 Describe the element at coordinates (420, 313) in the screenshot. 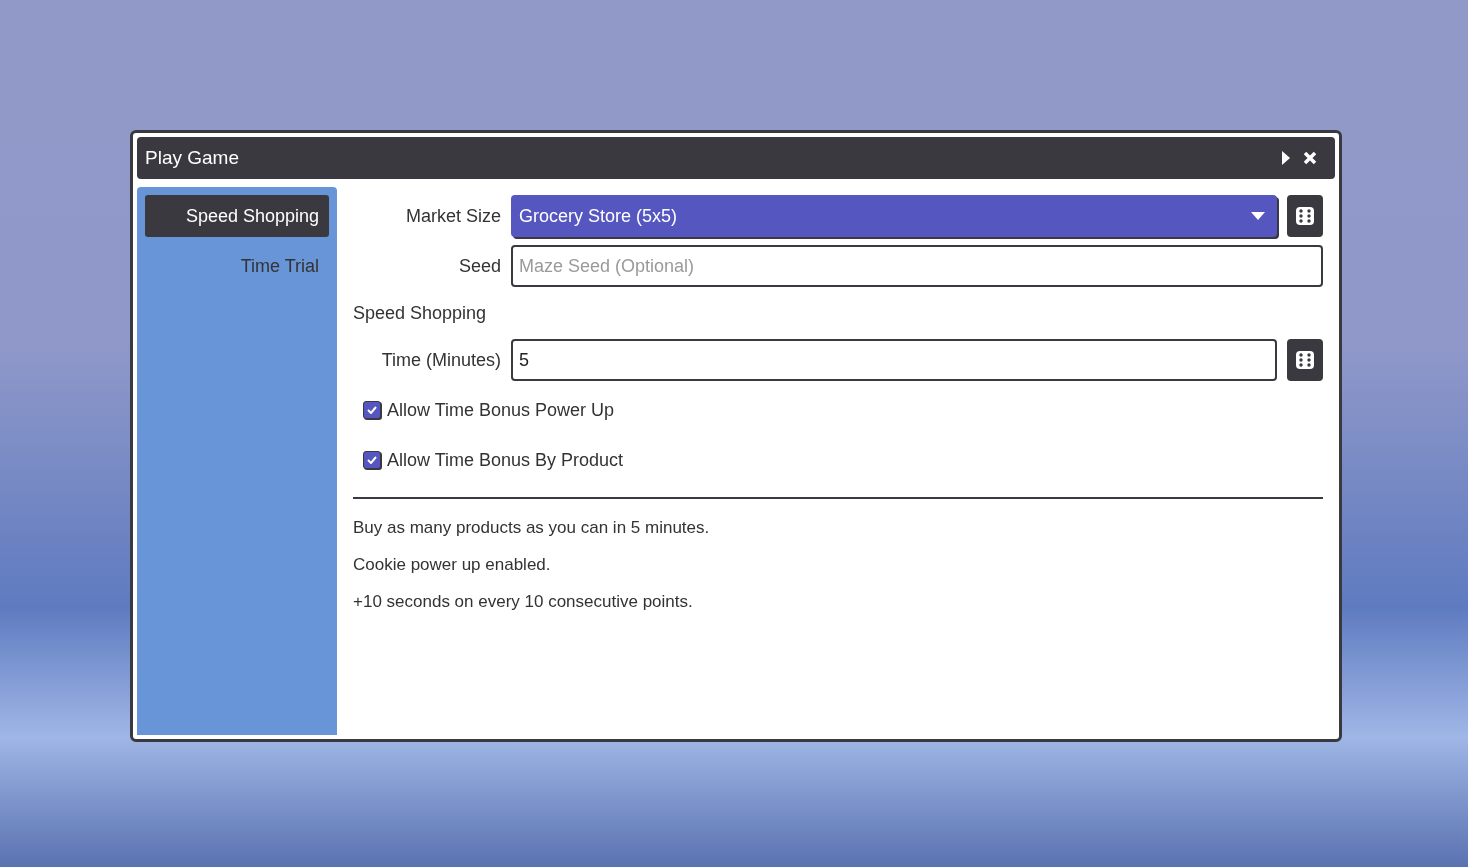

I see `section-title: Speed Shopping` at that location.